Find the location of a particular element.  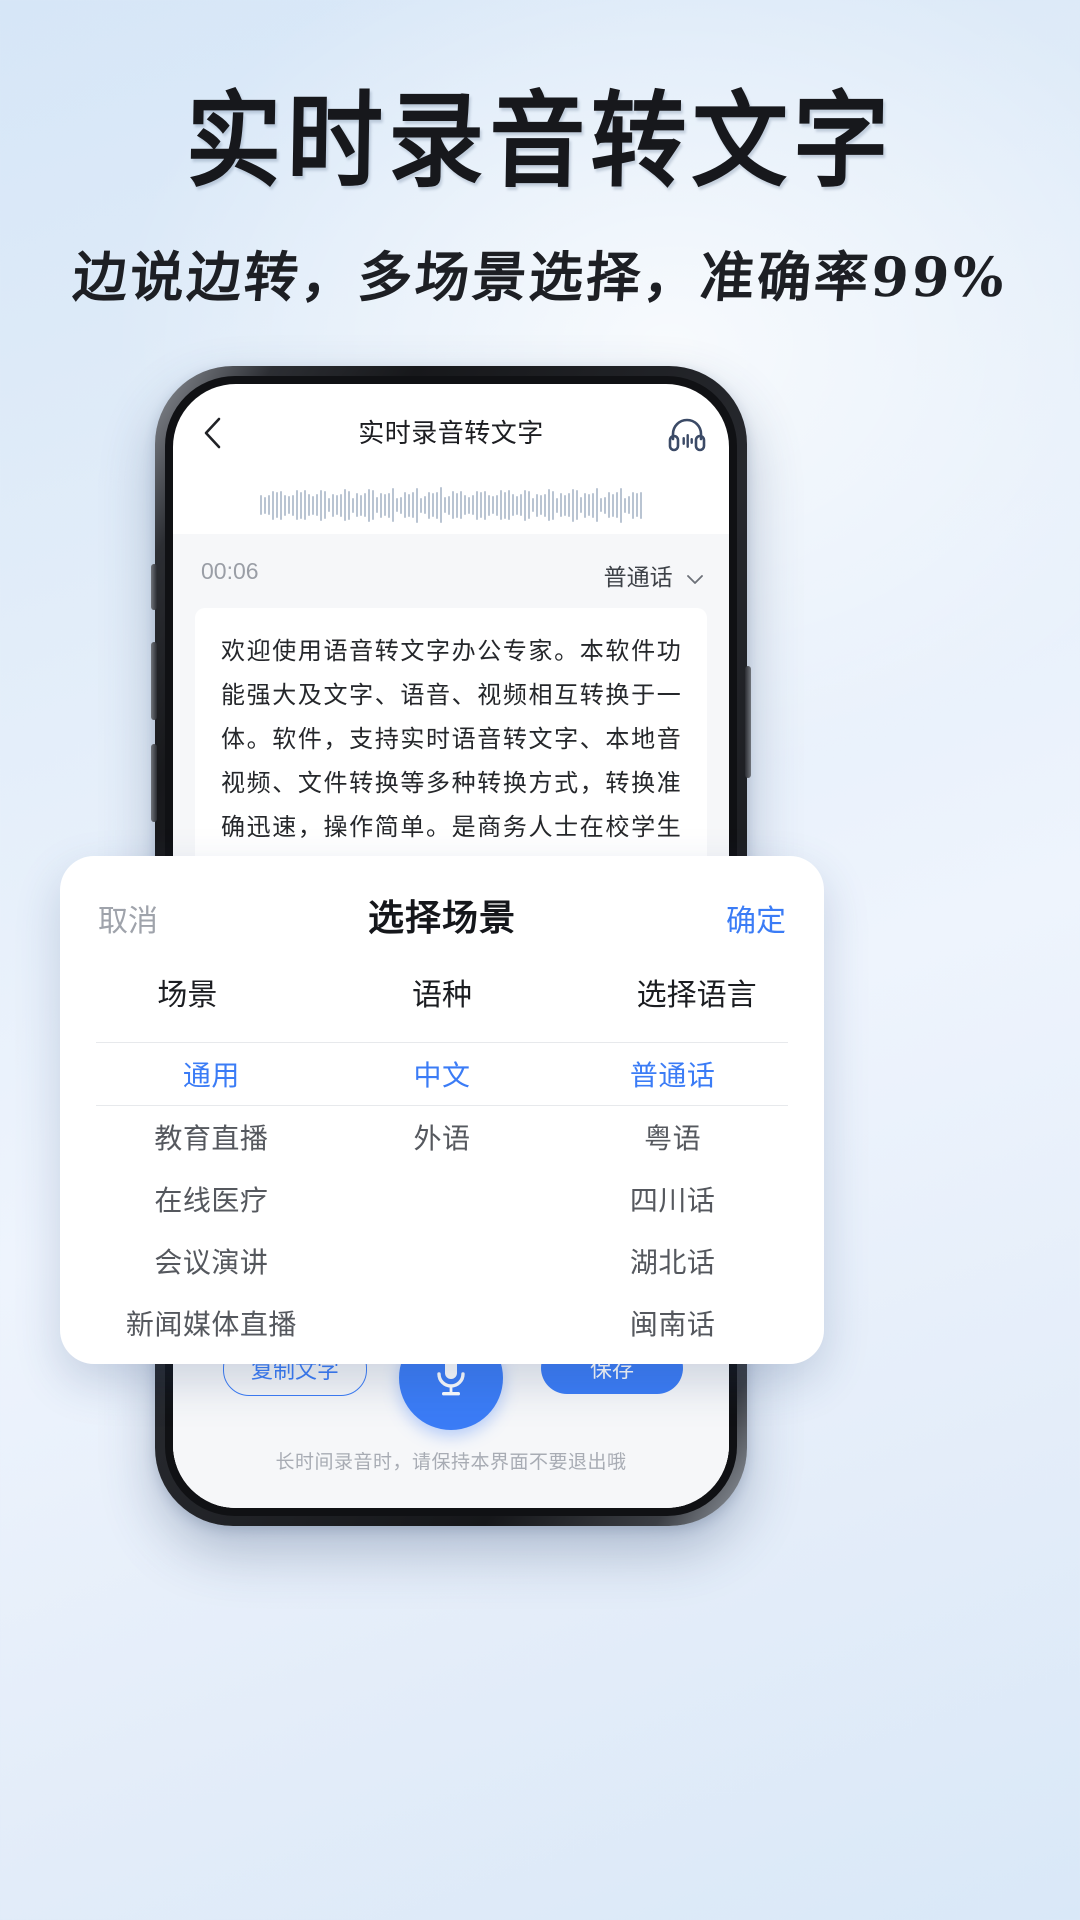

chevron-down-icon is located at coordinates (695, 577).